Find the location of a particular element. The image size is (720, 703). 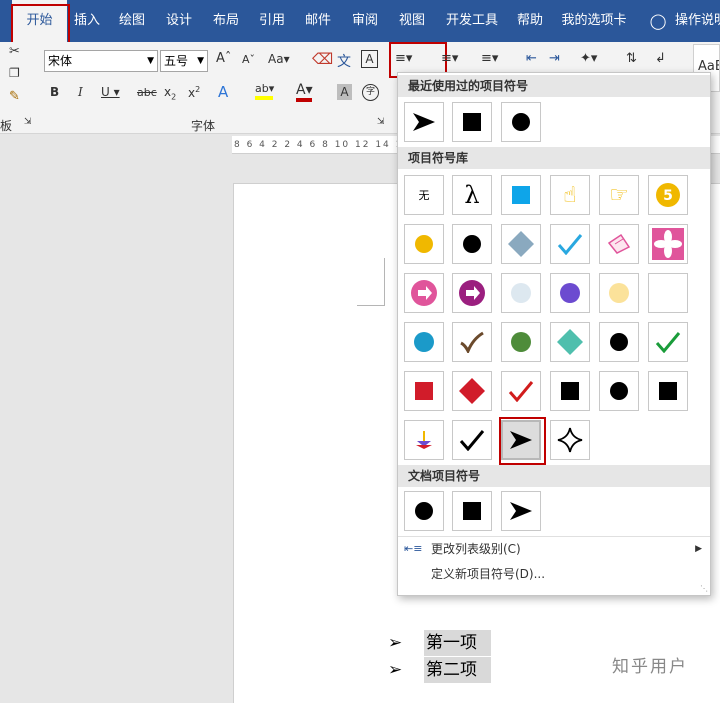

list-item: ➢ 第一项 is located at coordinates (448, 643).